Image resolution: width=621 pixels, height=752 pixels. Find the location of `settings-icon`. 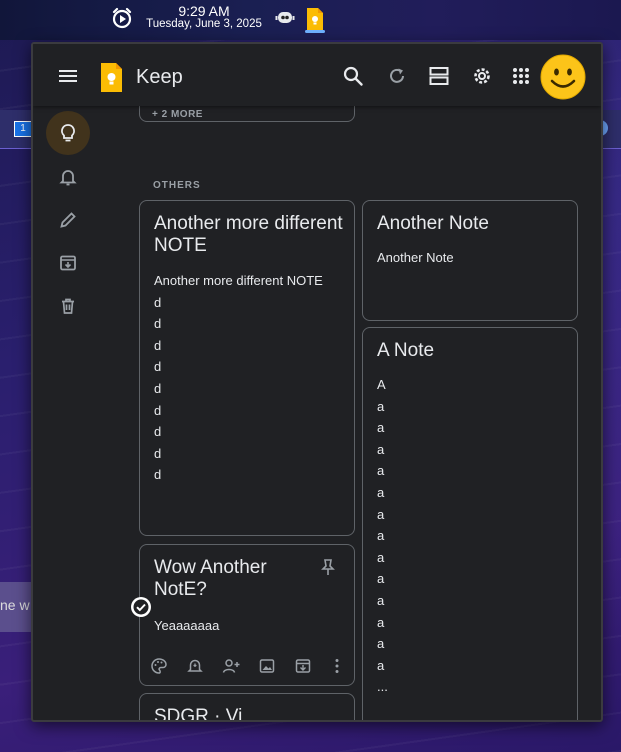

settings-icon is located at coordinates (482, 76).